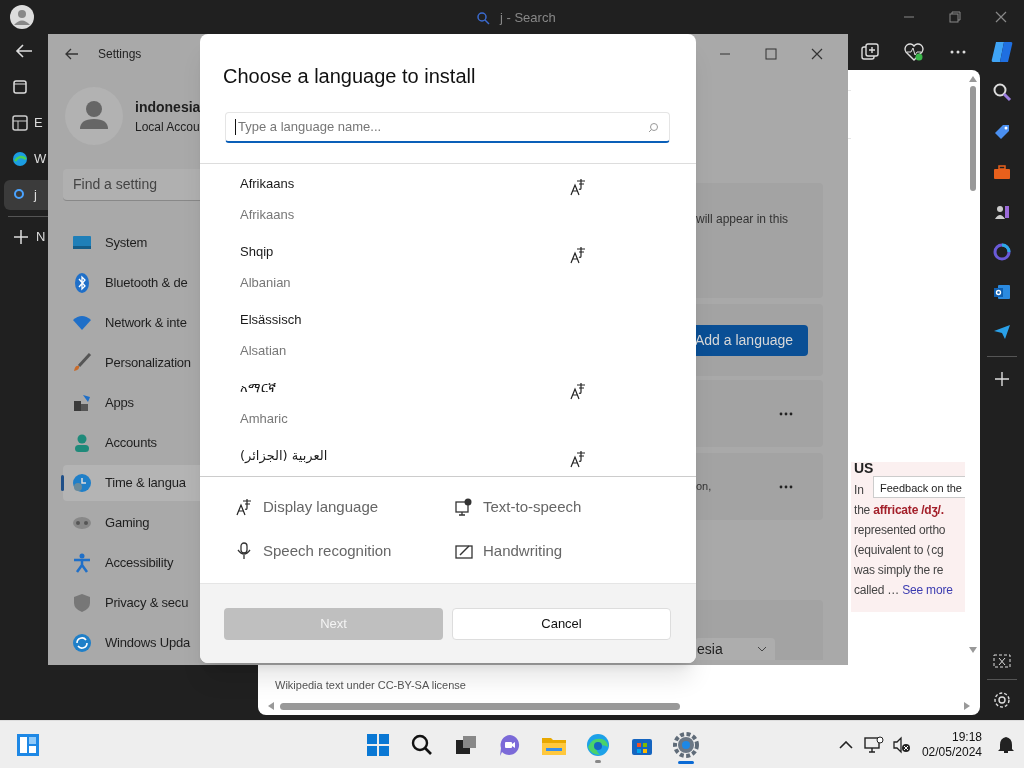  What do you see at coordinates (82, 363) in the screenshot?
I see `brush-icon` at bounding box center [82, 363].